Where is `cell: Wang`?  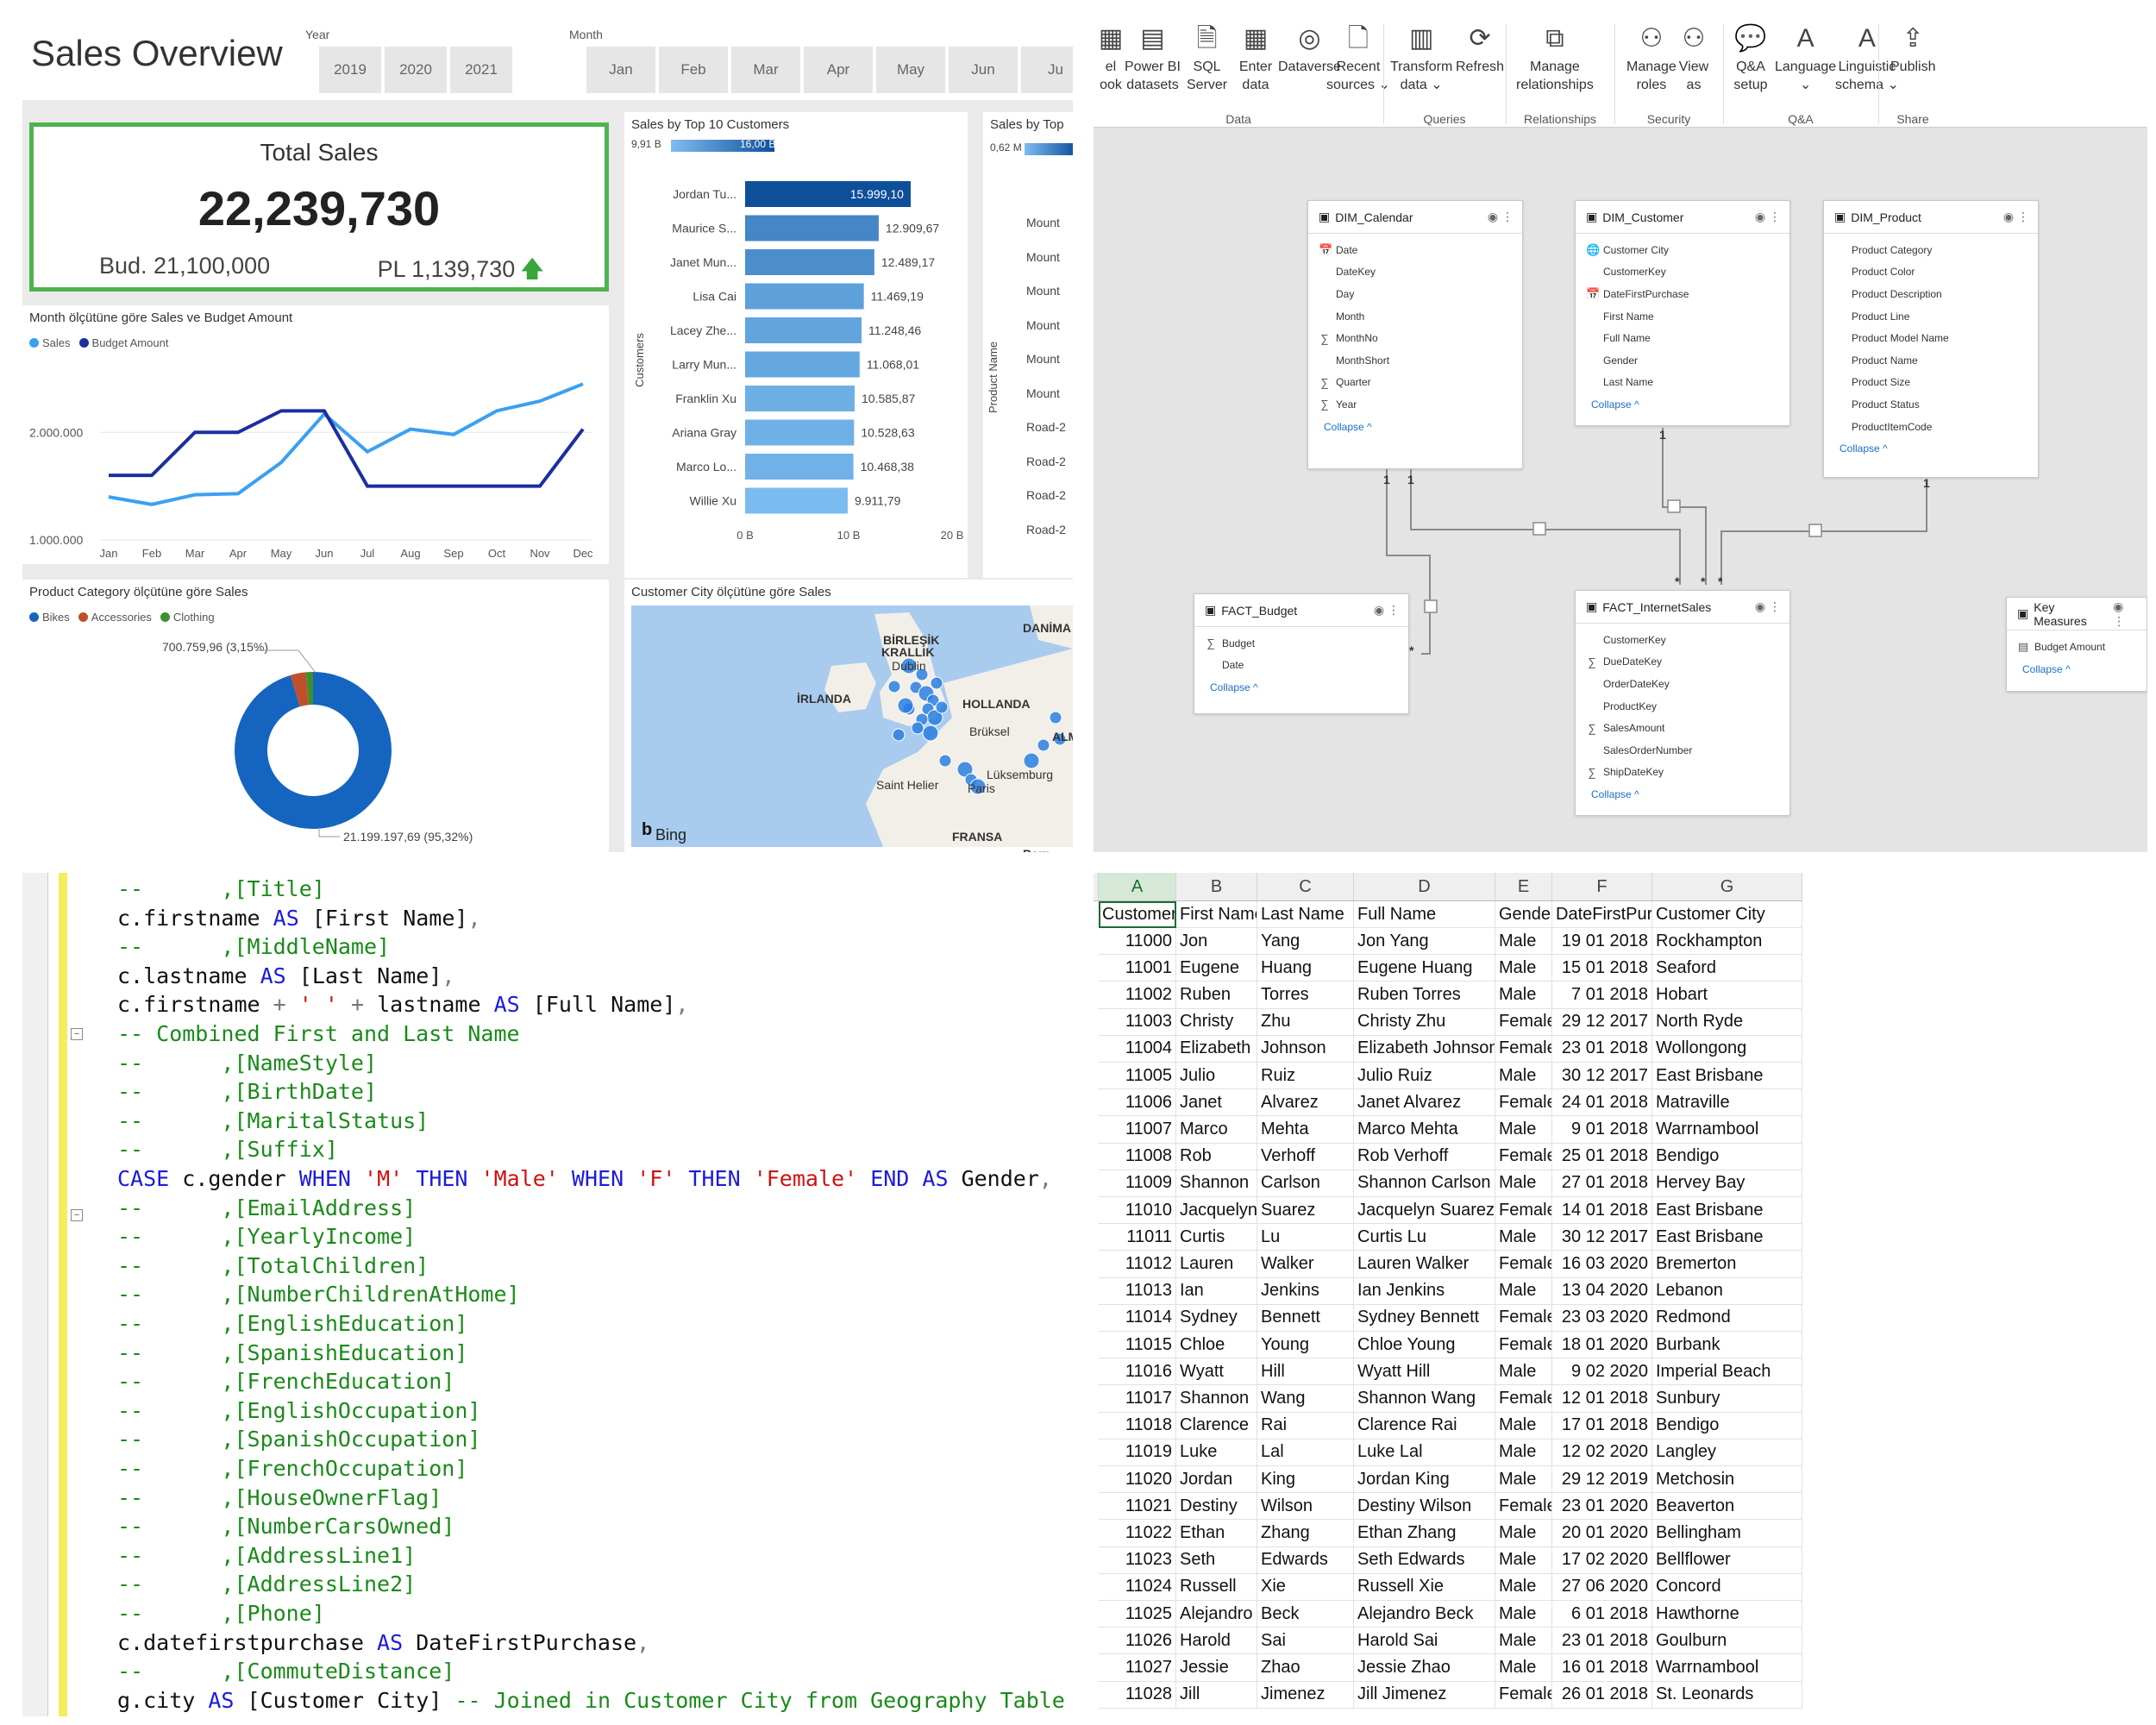 cell: Wang is located at coordinates (1305, 1399).